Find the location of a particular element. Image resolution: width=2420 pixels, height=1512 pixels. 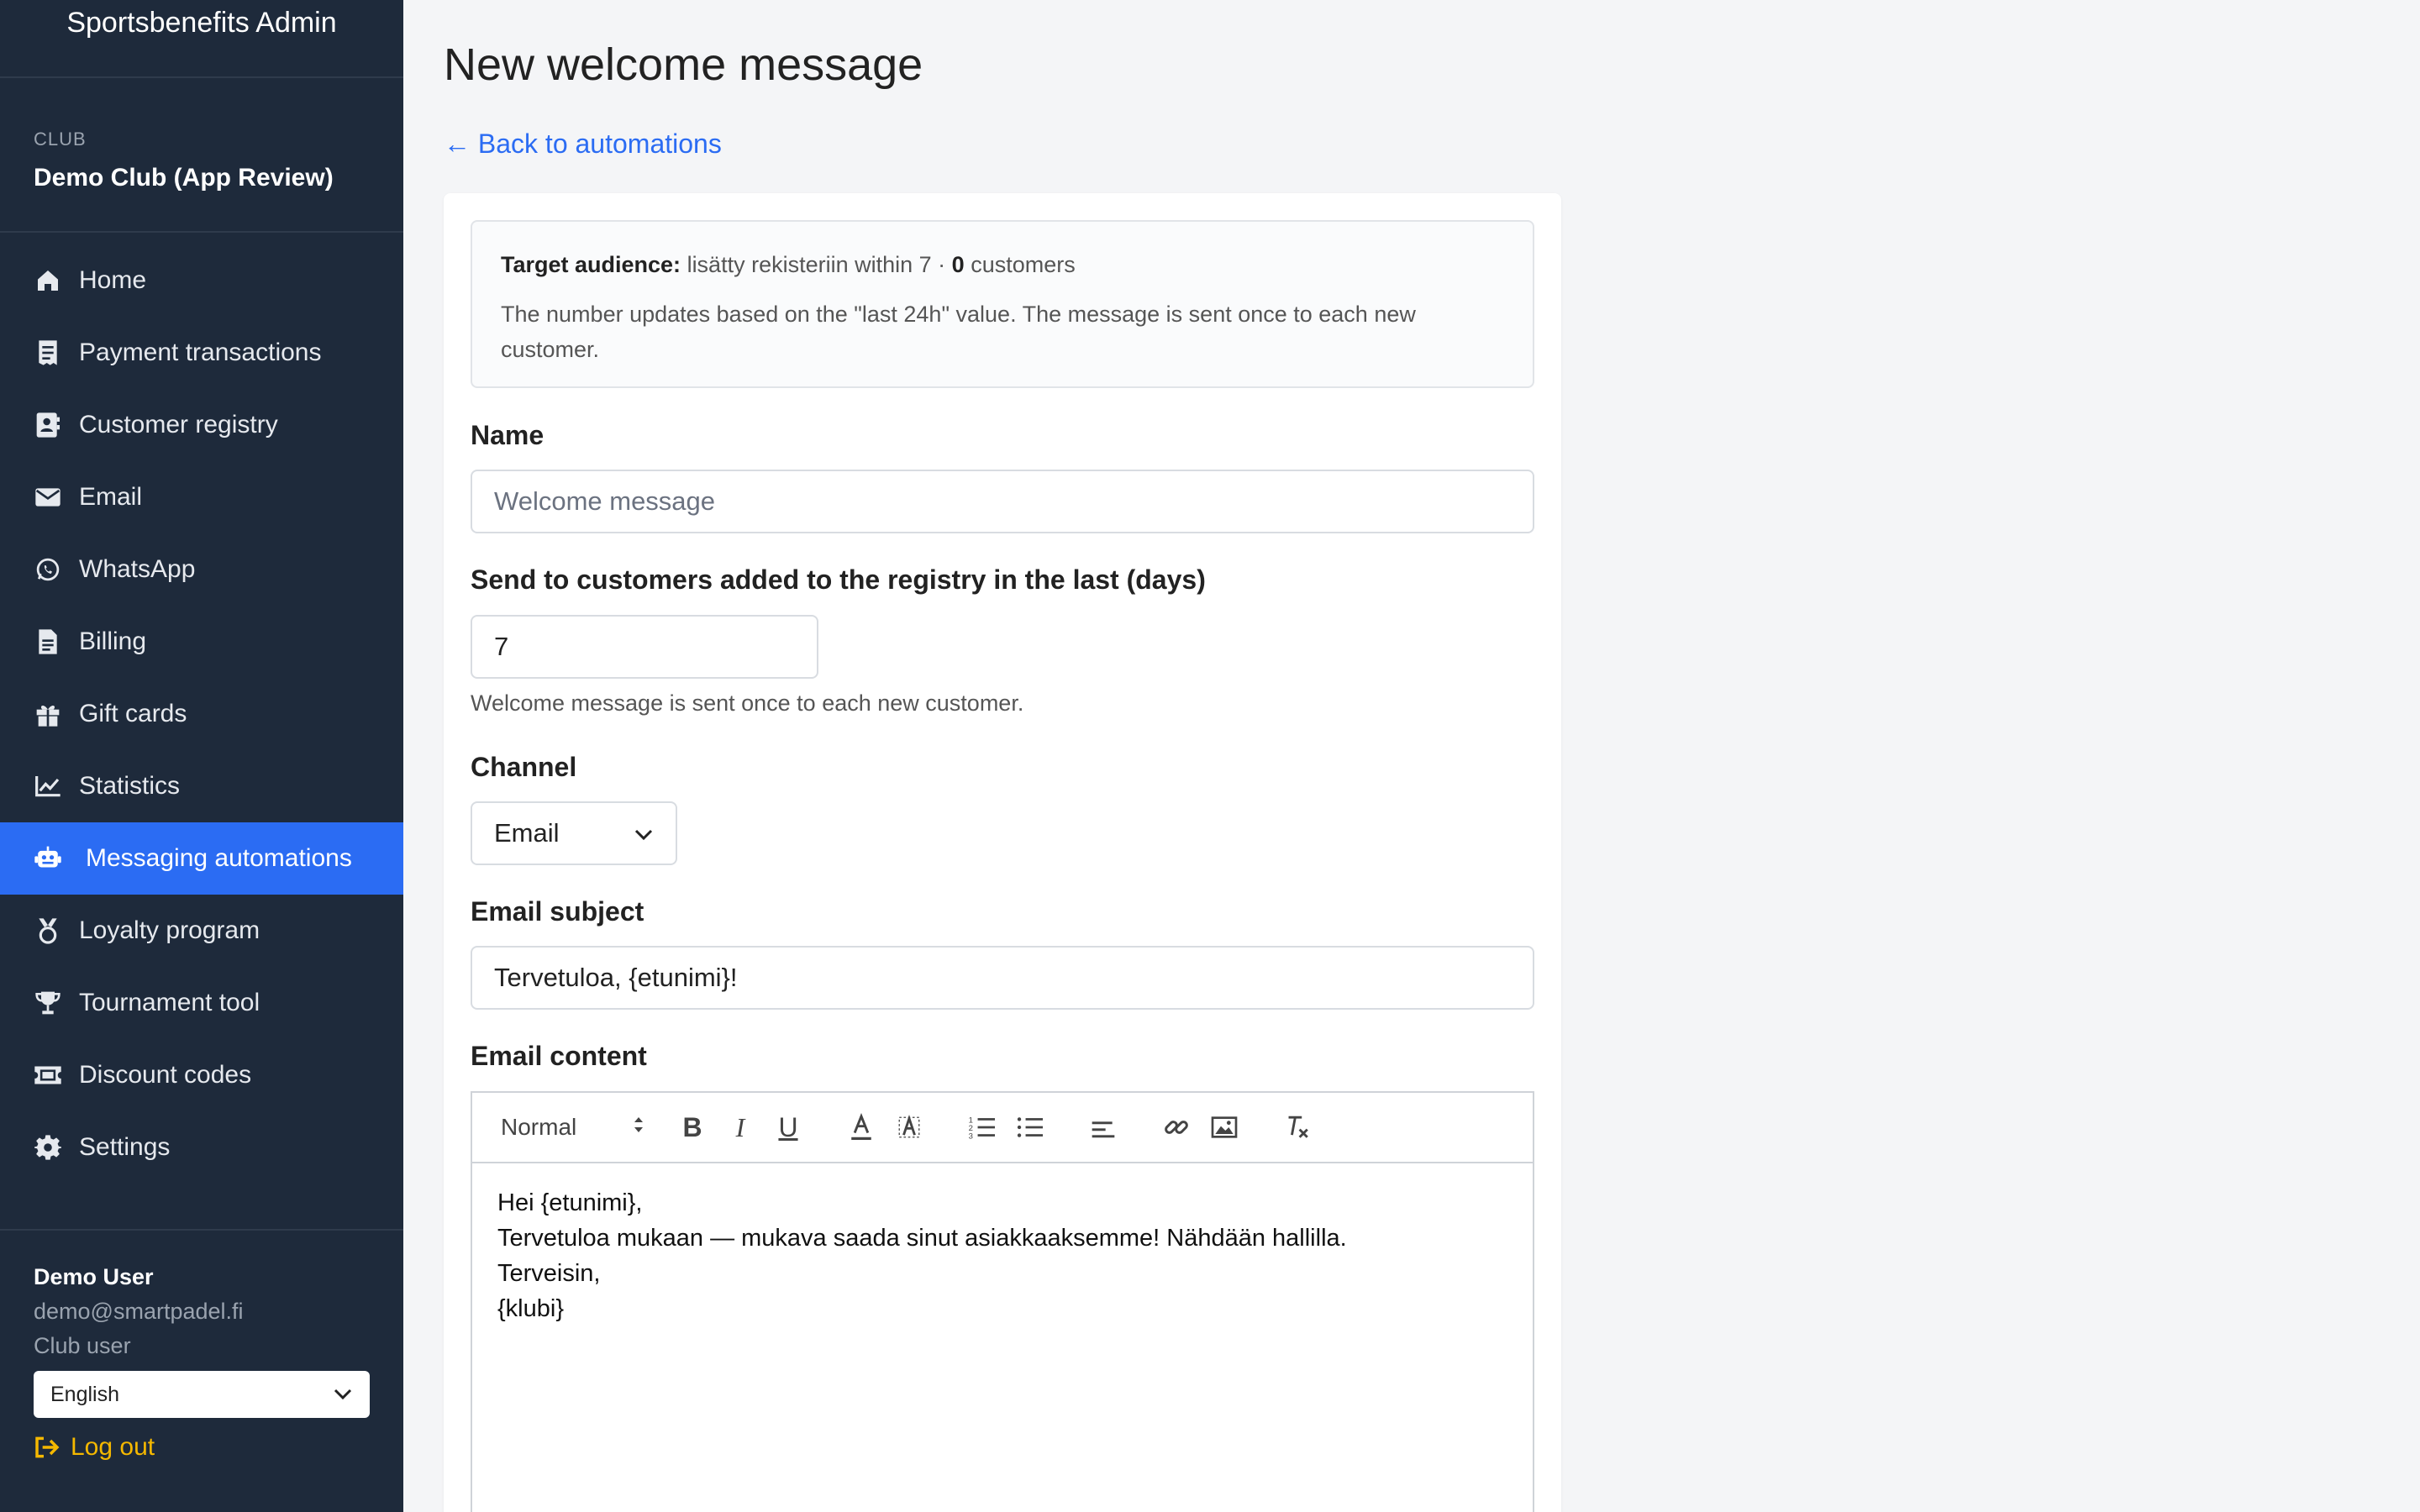

page-title: New welcome message is located at coordinates (683, 64).